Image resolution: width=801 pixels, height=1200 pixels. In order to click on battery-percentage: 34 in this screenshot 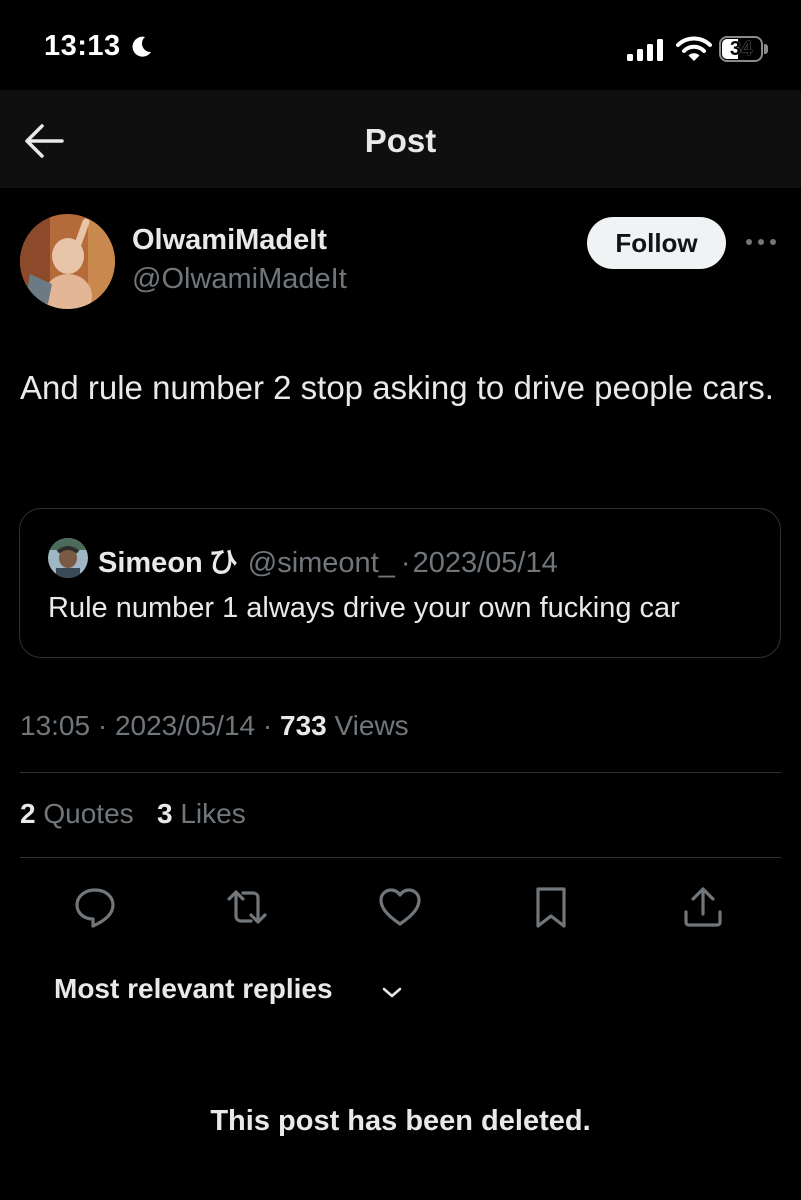, I will do `click(741, 49)`.